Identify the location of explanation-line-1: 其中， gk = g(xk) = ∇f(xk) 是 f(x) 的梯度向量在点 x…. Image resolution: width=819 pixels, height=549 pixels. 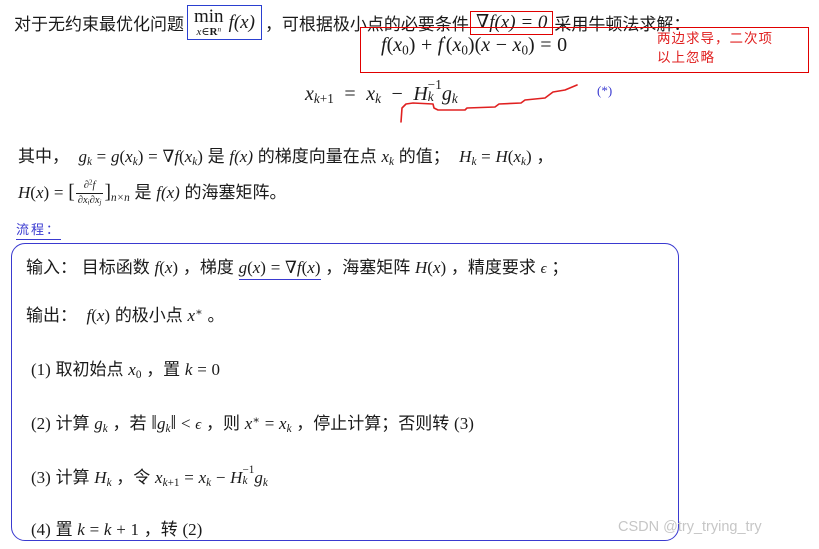
(285, 154).